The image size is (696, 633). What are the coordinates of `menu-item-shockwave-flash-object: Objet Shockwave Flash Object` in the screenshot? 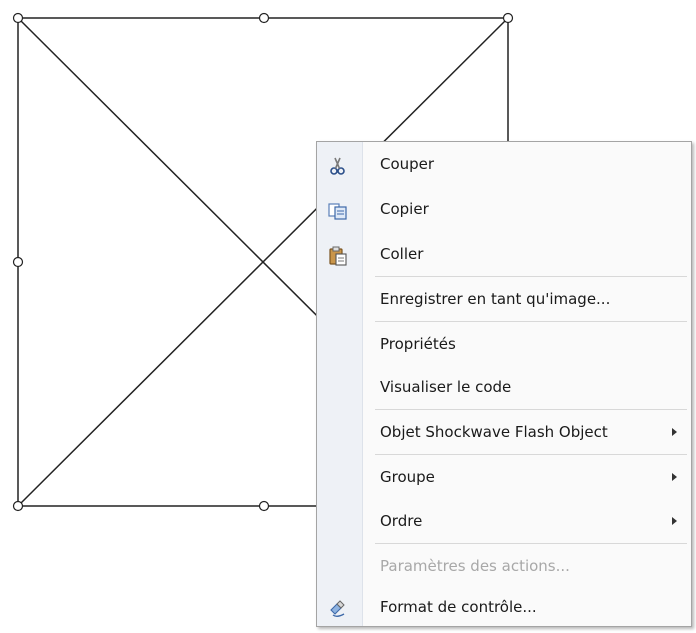 It's located at (504, 432).